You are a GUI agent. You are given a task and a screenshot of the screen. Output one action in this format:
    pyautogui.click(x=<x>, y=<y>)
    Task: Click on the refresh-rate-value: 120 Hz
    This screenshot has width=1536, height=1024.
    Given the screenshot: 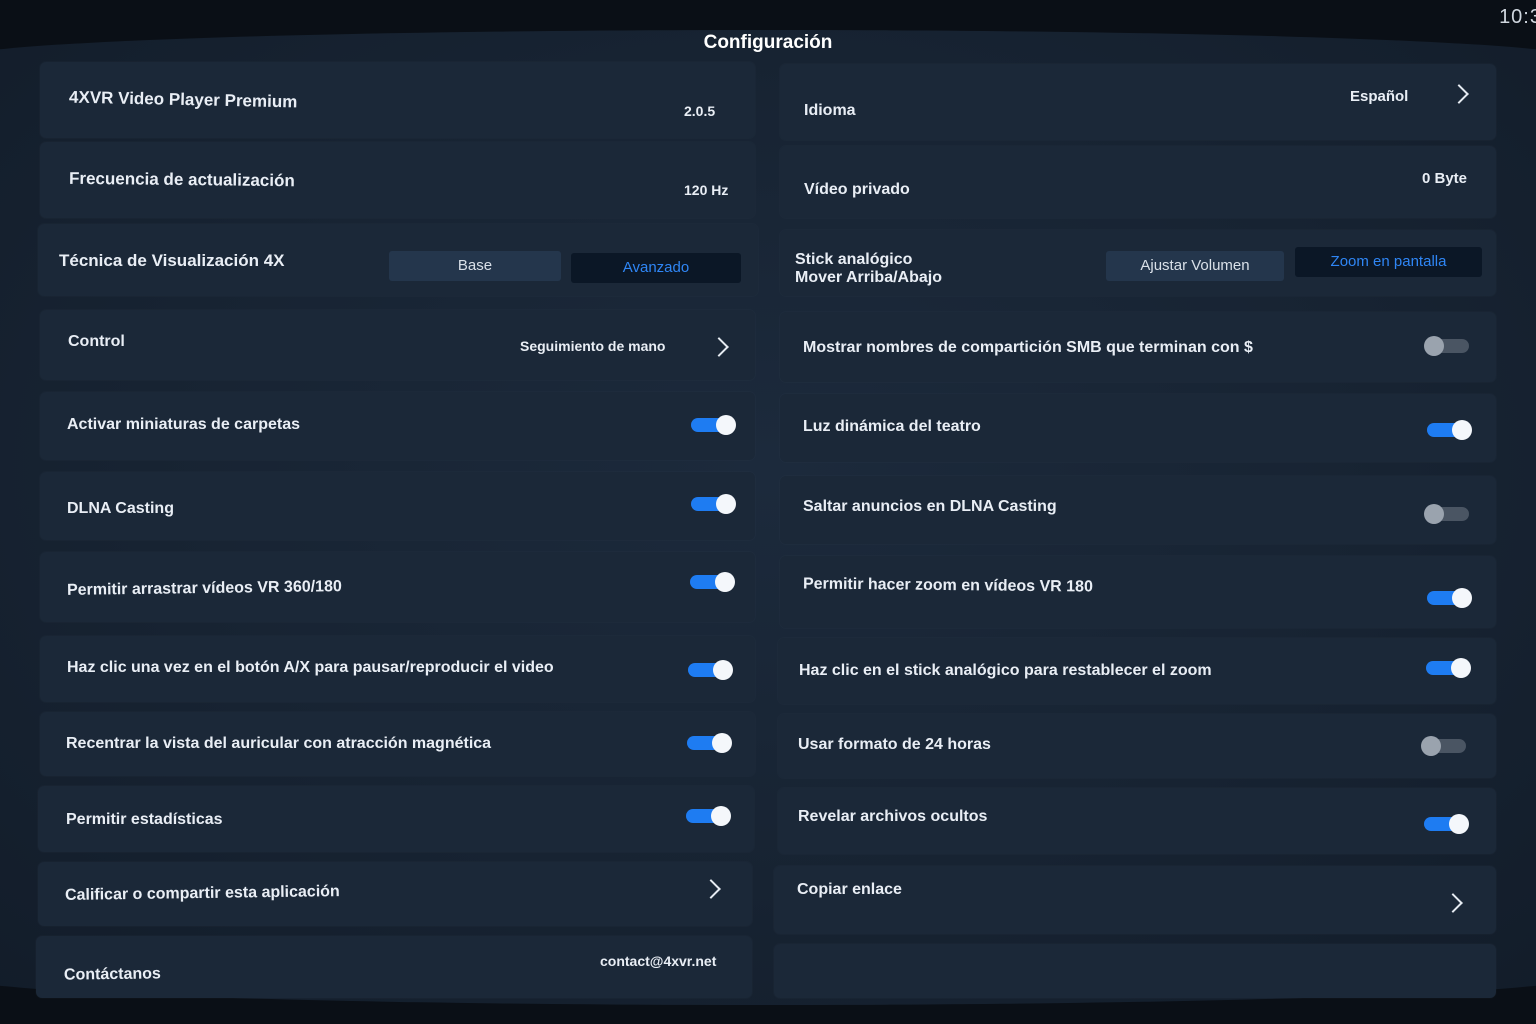 What is the action you would take?
    pyautogui.click(x=706, y=190)
    